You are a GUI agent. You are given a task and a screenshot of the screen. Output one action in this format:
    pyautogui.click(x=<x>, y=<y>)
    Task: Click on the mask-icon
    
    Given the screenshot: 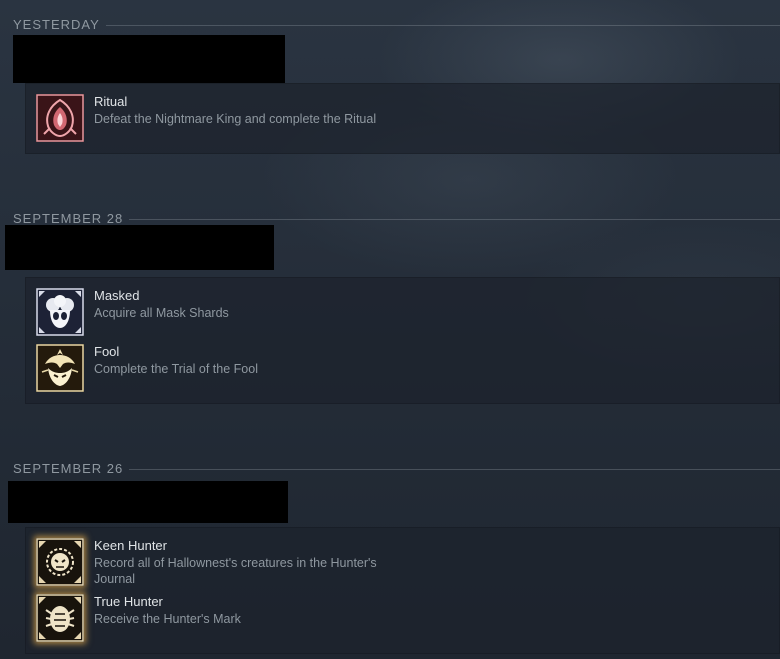 What is the action you would take?
    pyautogui.click(x=60, y=312)
    